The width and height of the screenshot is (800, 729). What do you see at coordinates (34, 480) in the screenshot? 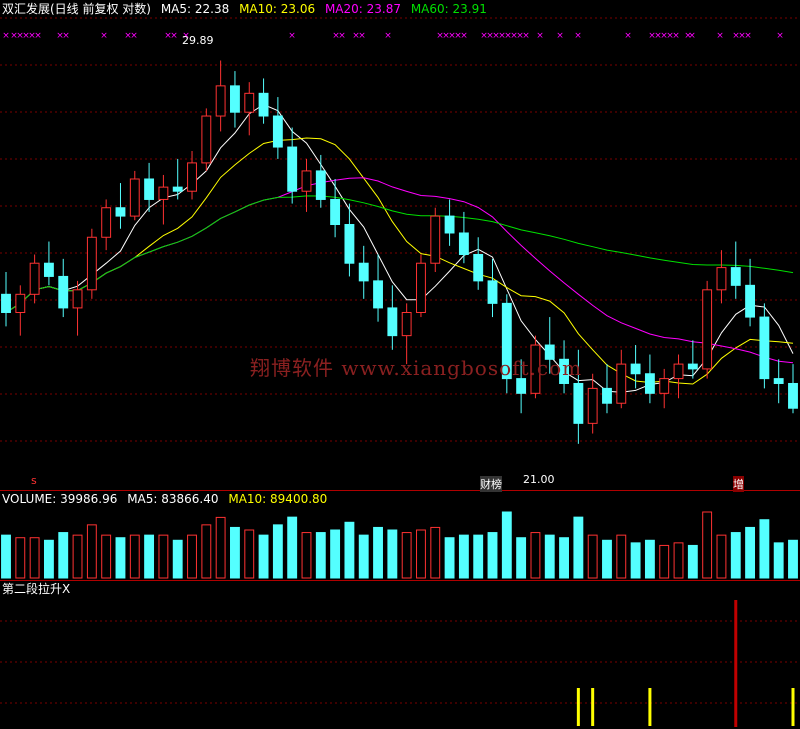
I see `s-tag: s` at bounding box center [34, 480].